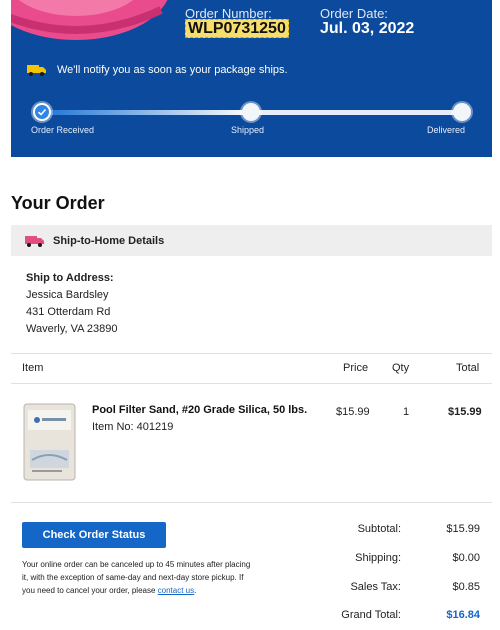 The width and height of the screenshot is (500, 630). What do you see at coordinates (70, 278) in the screenshot?
I see `ship-to-address-label: Ship to Address:` at bounding box center [70, 278].